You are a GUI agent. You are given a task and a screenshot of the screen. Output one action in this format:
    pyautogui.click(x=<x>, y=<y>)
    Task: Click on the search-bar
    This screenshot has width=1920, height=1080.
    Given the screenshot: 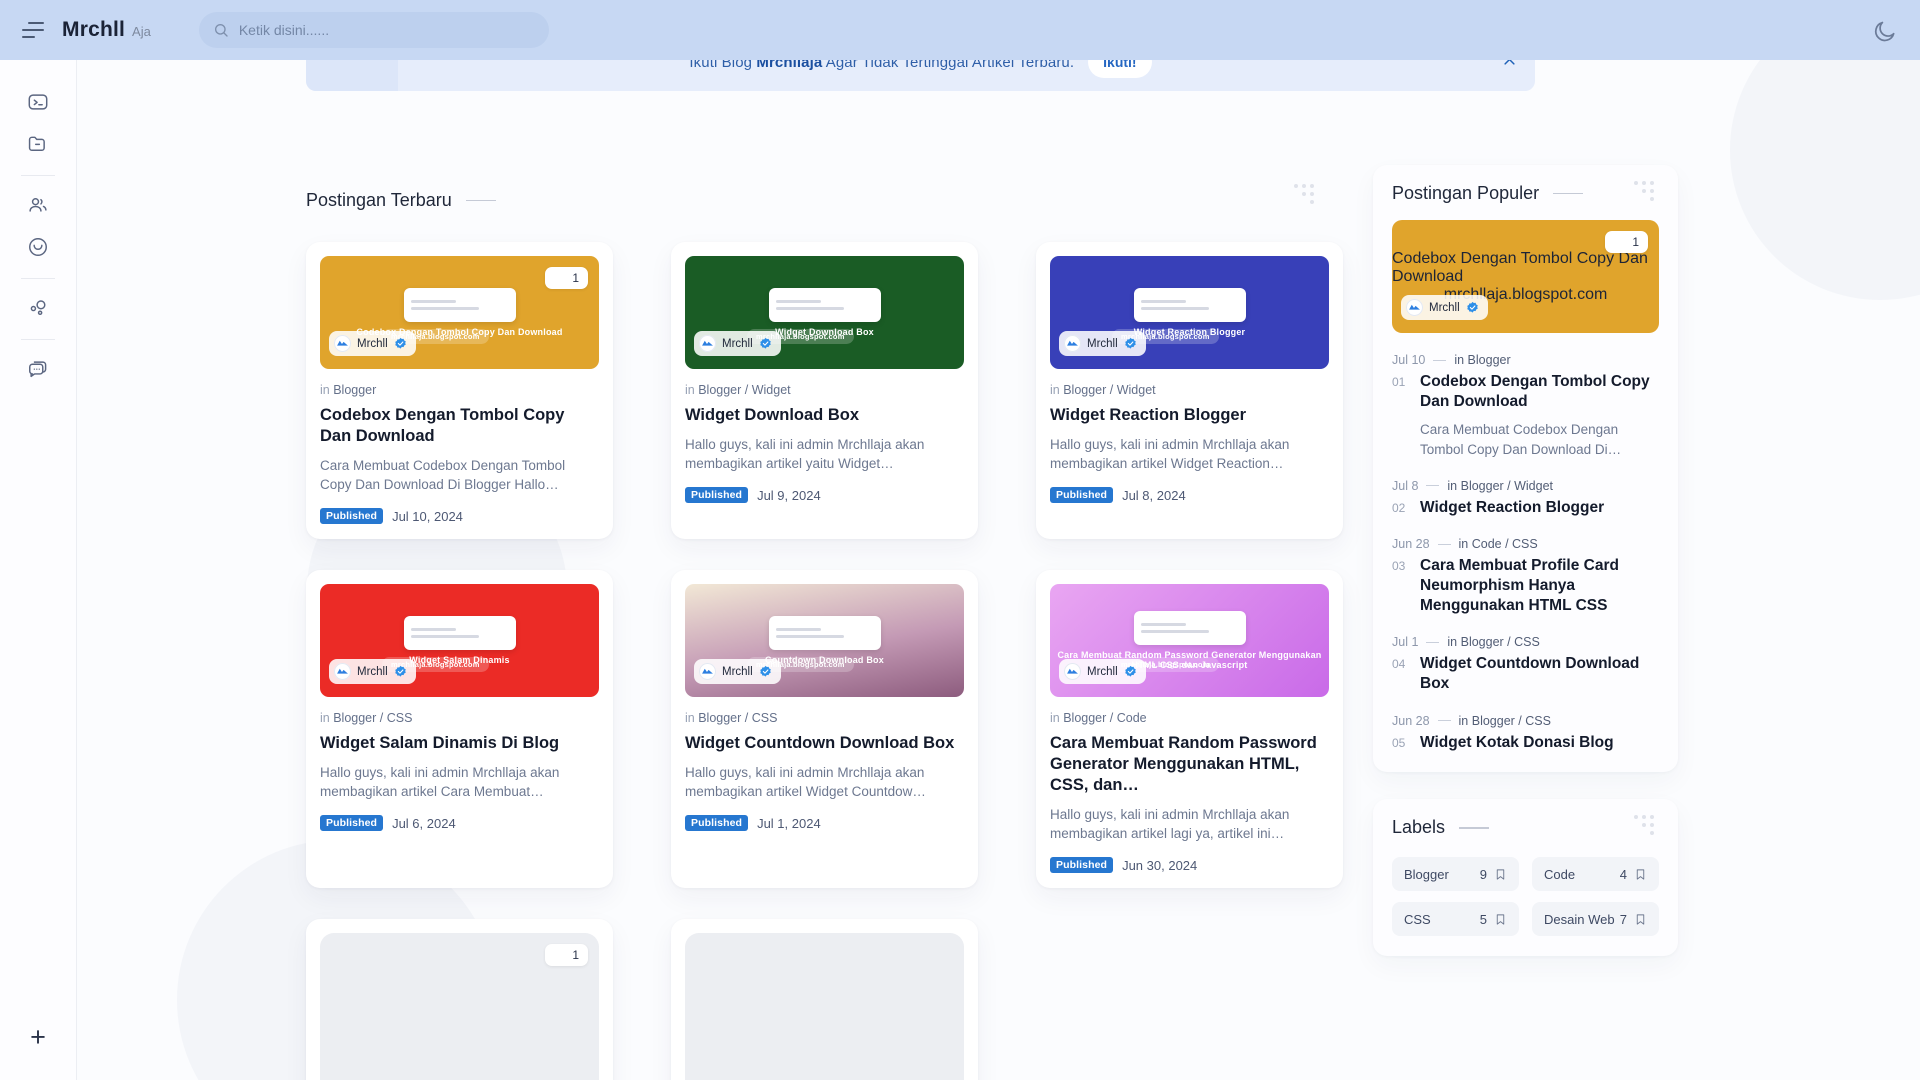 What is the action you would take?
    pyautogui.click(x=373, y=30)
    